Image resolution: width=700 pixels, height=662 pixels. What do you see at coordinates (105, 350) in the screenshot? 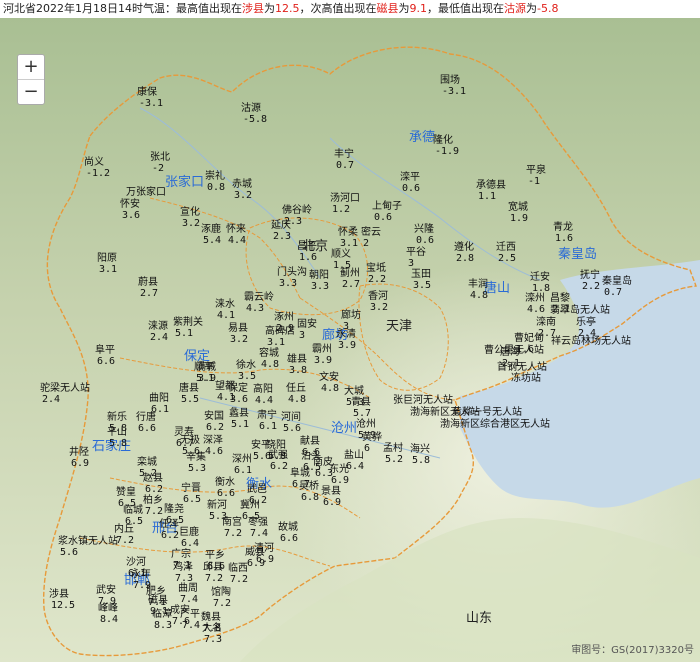
I see `station-name: 阜平` at bounding box center [105, 350].